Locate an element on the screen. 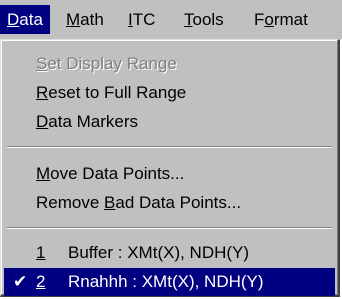 The image size is (342, 299). label-text: et Display Range is located at coordinates (112, 63).